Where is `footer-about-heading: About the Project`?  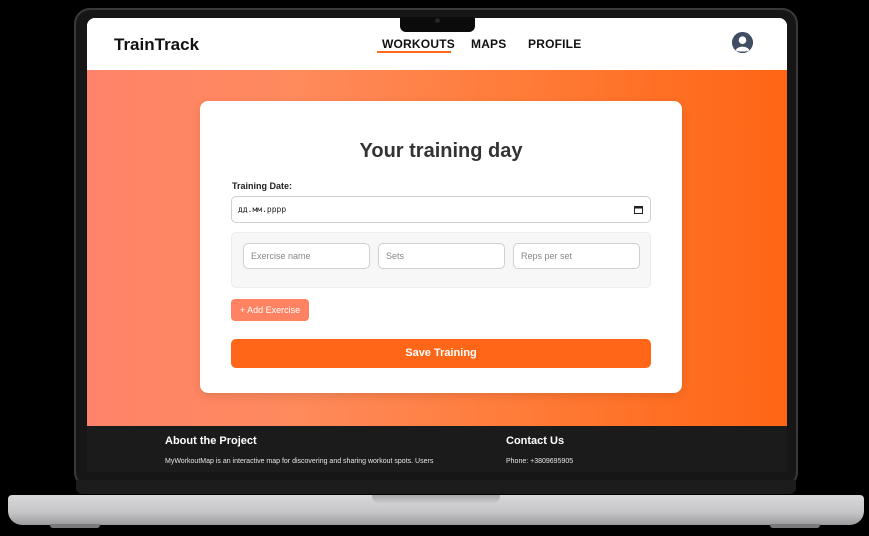
footer-about-heading: About the Project is located at coordinates (211, 441).